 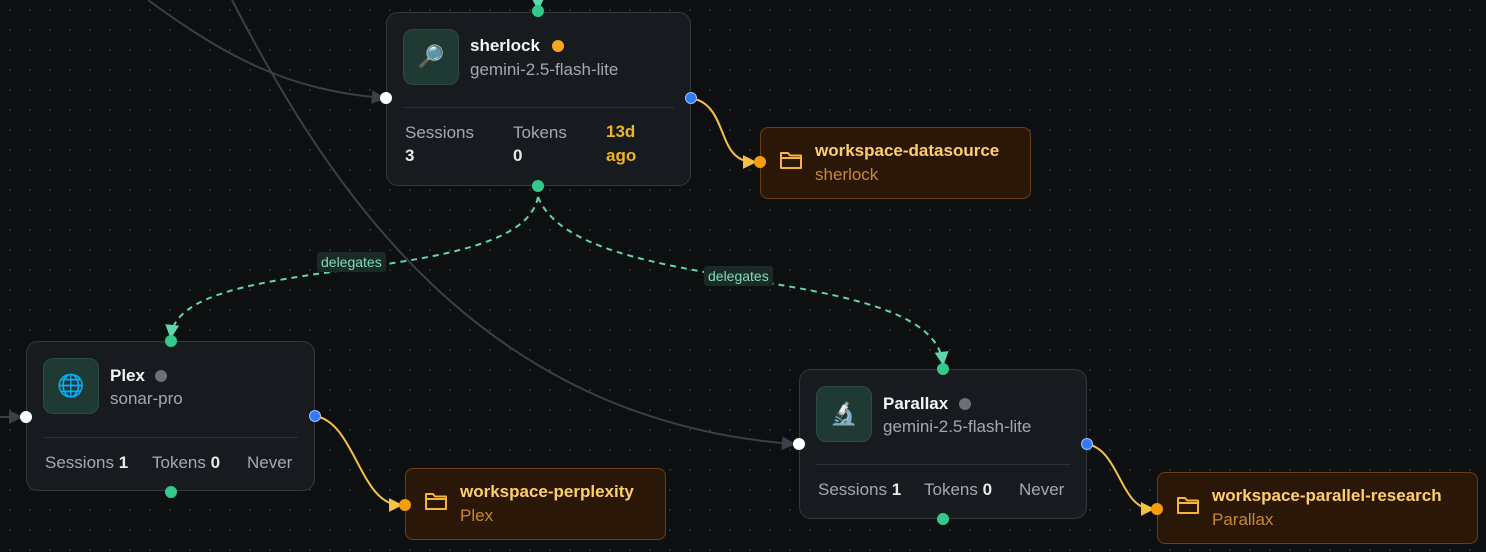 I want to click on workspace-title: workspace-datasource, so click(x=907, y=150).